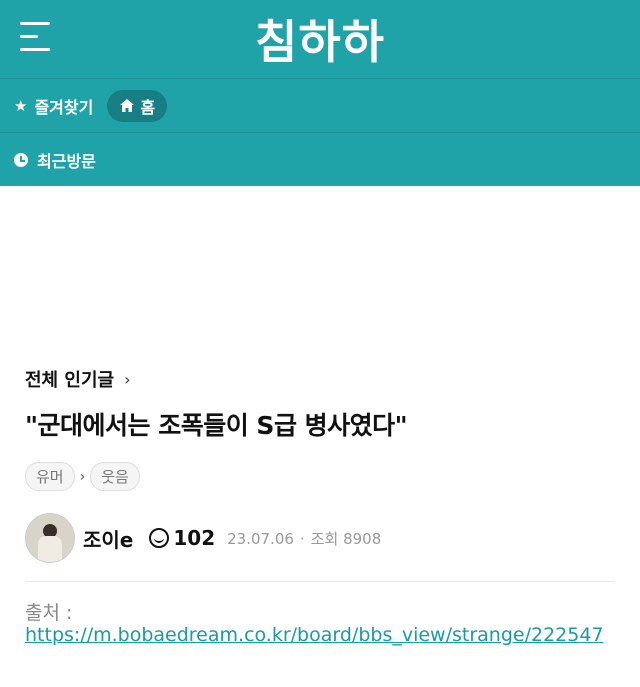 The height and width of the screenshot is (687, 640). What do you see at coordinates (49, 613) in the screenshot?
I see `source-label: 출처 :` at bounding box center [49, 613].